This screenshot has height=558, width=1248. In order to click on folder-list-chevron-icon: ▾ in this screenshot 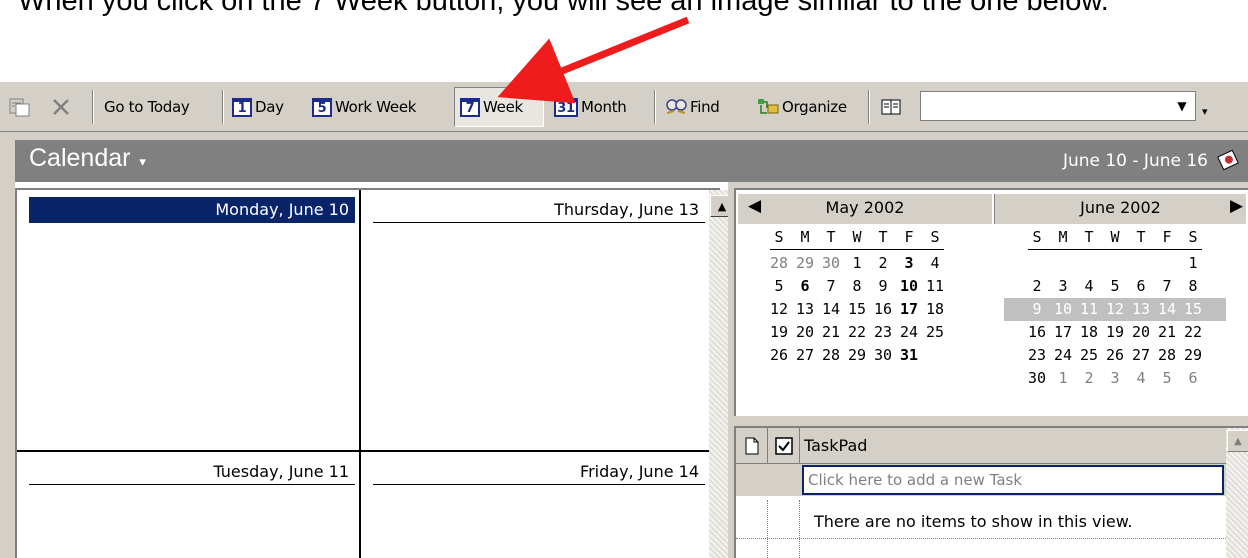, I will do `click(142, 161)`.